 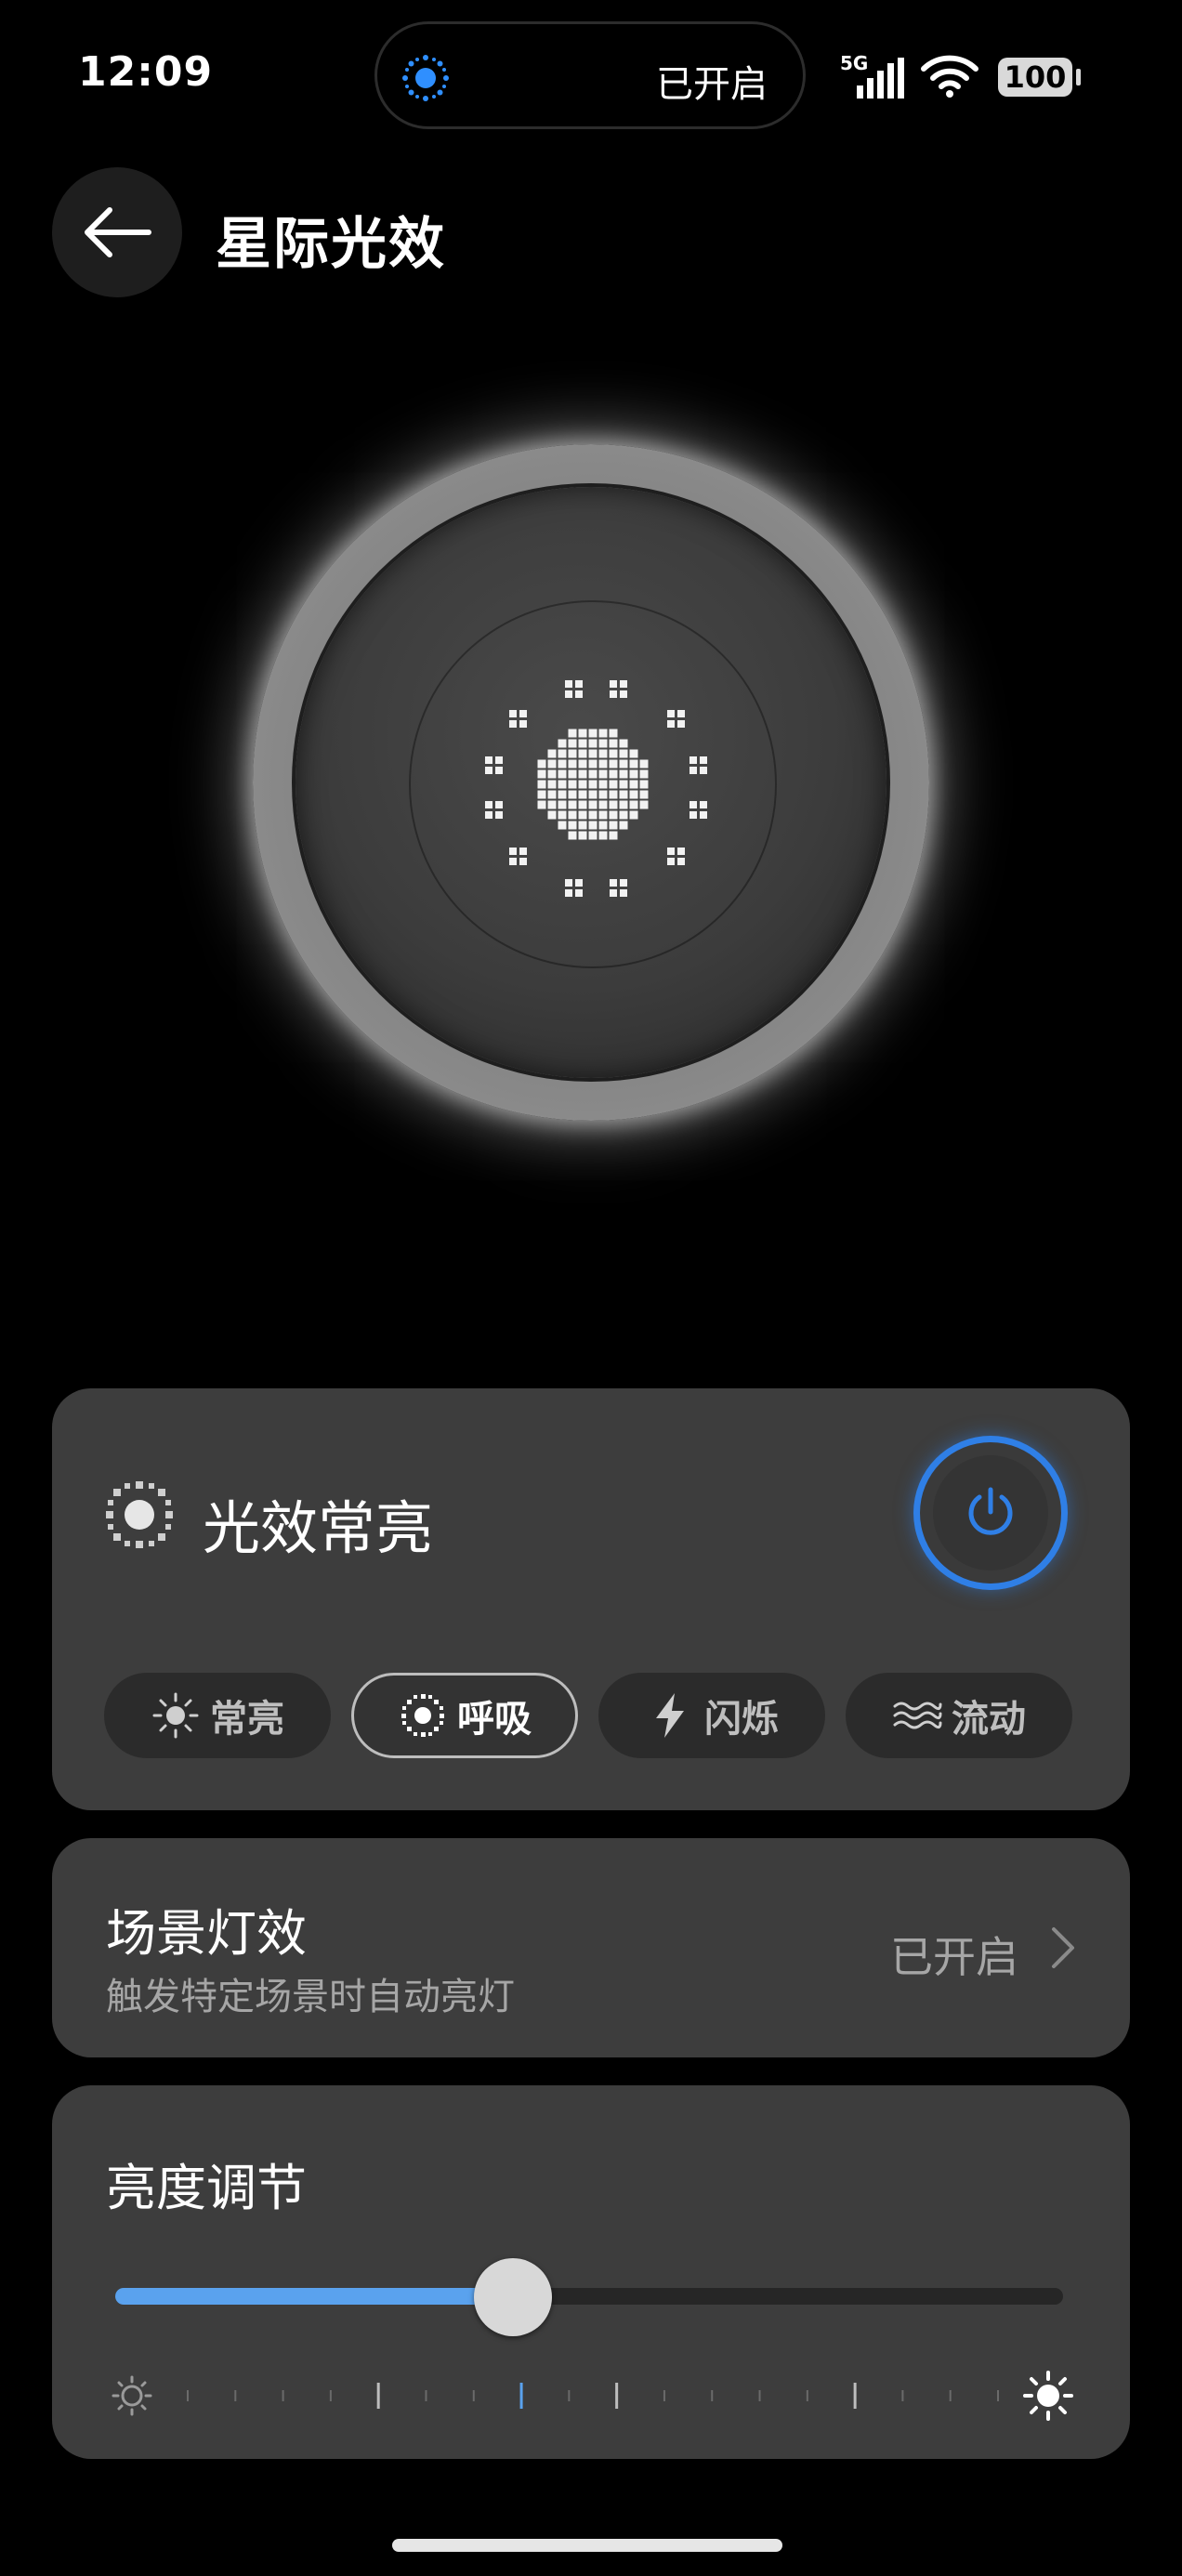 What do you see at coordinates (1048, 2396) in the screenshot?
I see `brightness-high-icon` at bounding box center [1048, 2396].